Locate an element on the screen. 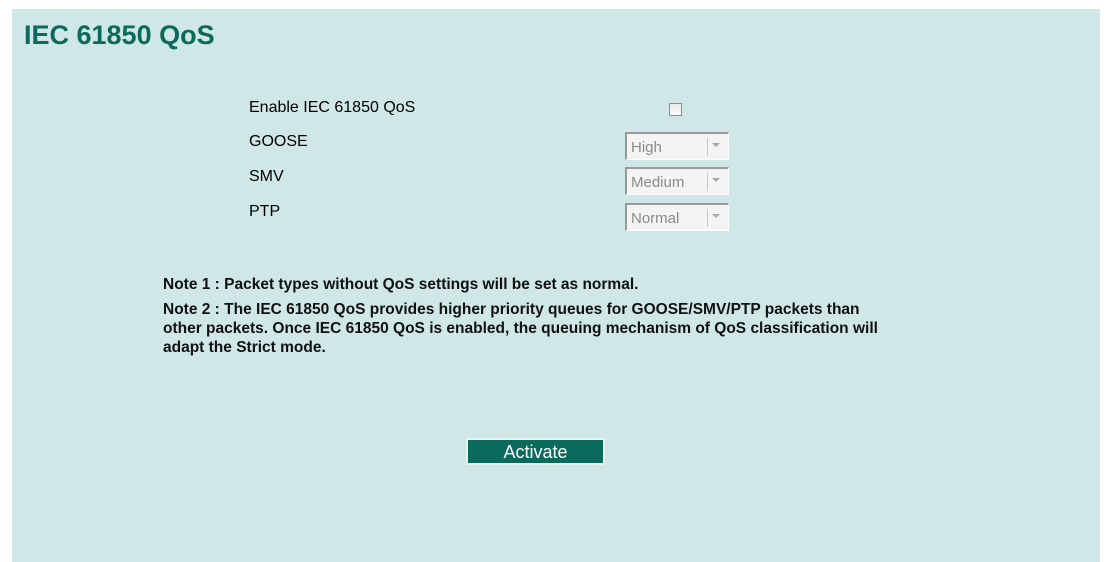 This screenshot has width=1112, height=562. smv-priority-value: Medium is located at coordinates (658, 182).